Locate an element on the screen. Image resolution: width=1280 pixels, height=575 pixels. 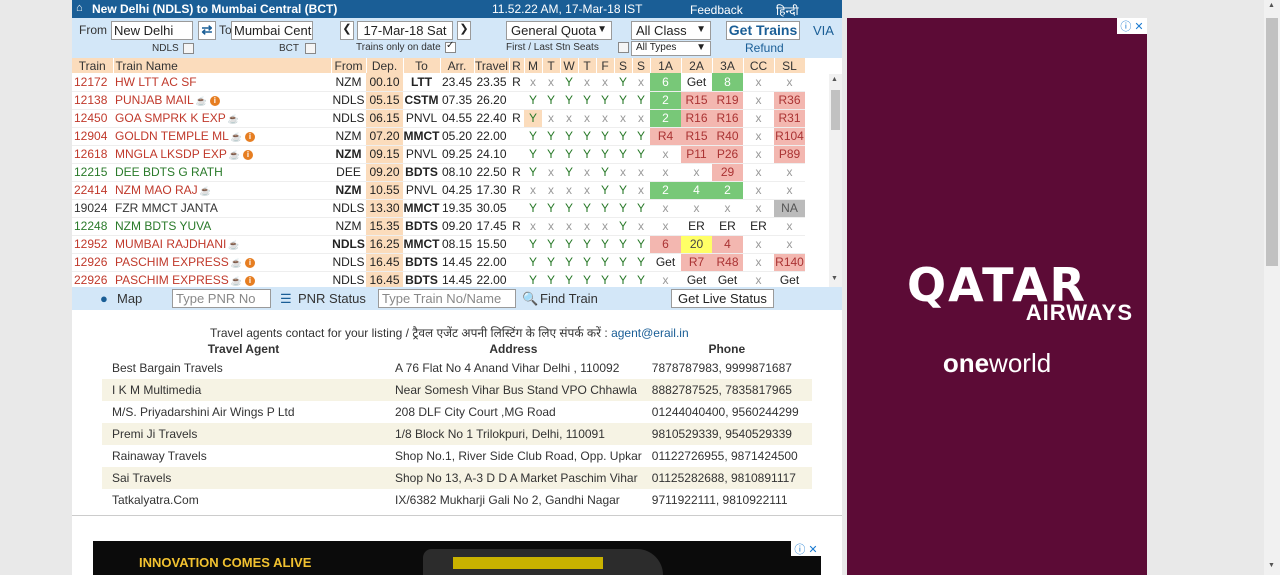
train-name: PASCHIM EXPRESS ☕ i is located at coordinates (222, 279).